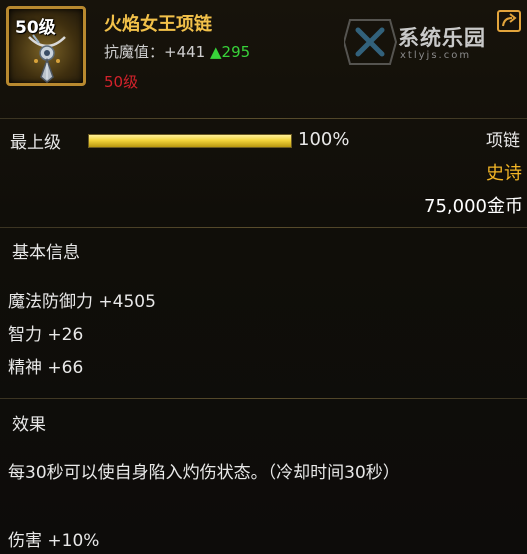 The height and width of the screenshot is (554, 527). Describe the element at coordinates (504, 173) in the screenshot. I see `item-rarity: 史诗` at that location.